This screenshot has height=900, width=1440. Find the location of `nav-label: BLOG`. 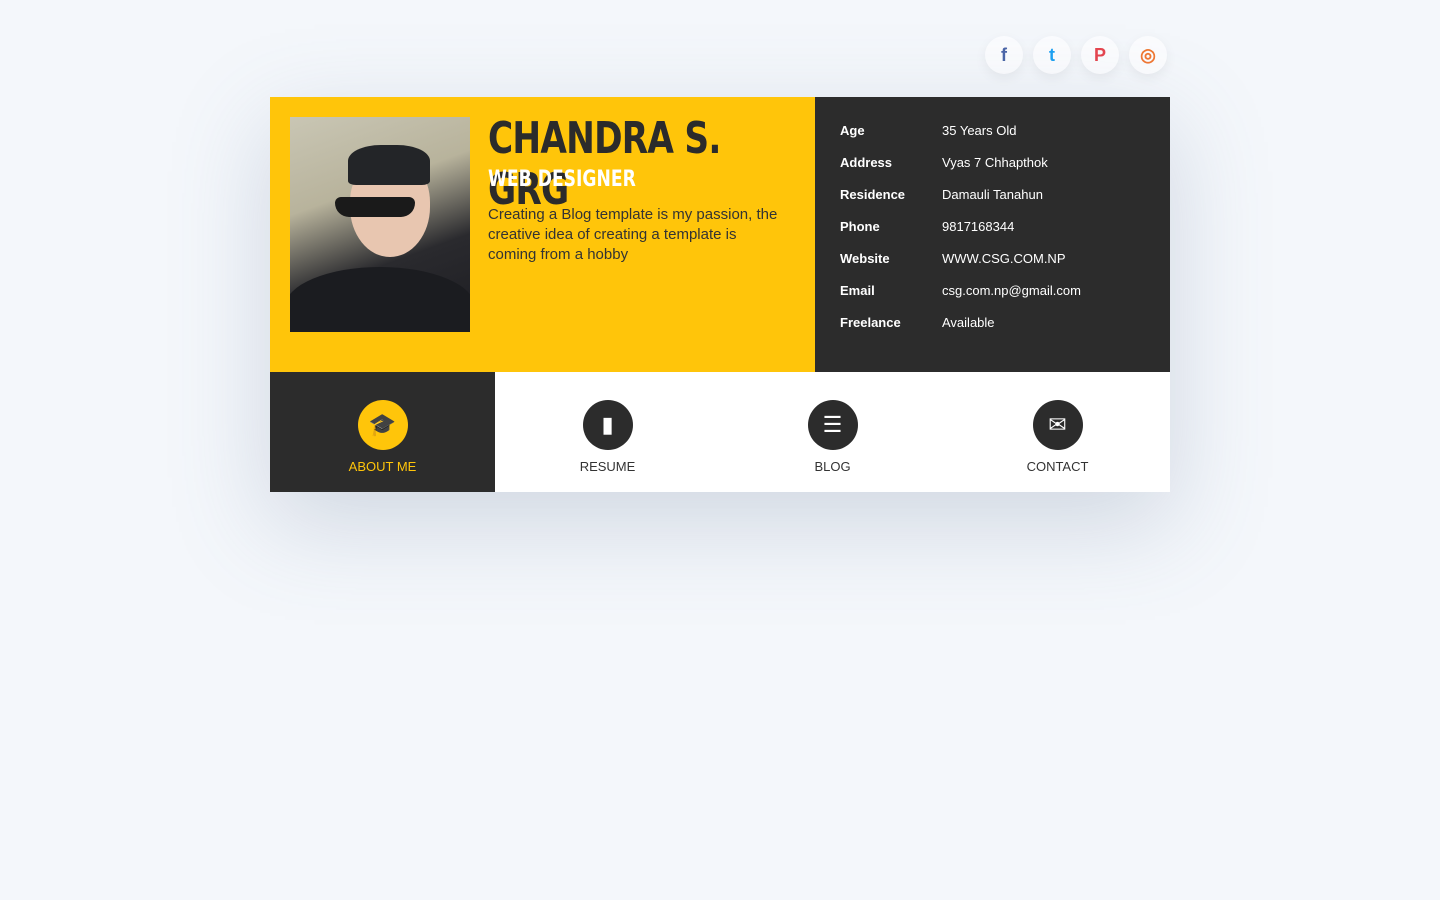

nav-label: BLOG is located at coordinates (832, 466).